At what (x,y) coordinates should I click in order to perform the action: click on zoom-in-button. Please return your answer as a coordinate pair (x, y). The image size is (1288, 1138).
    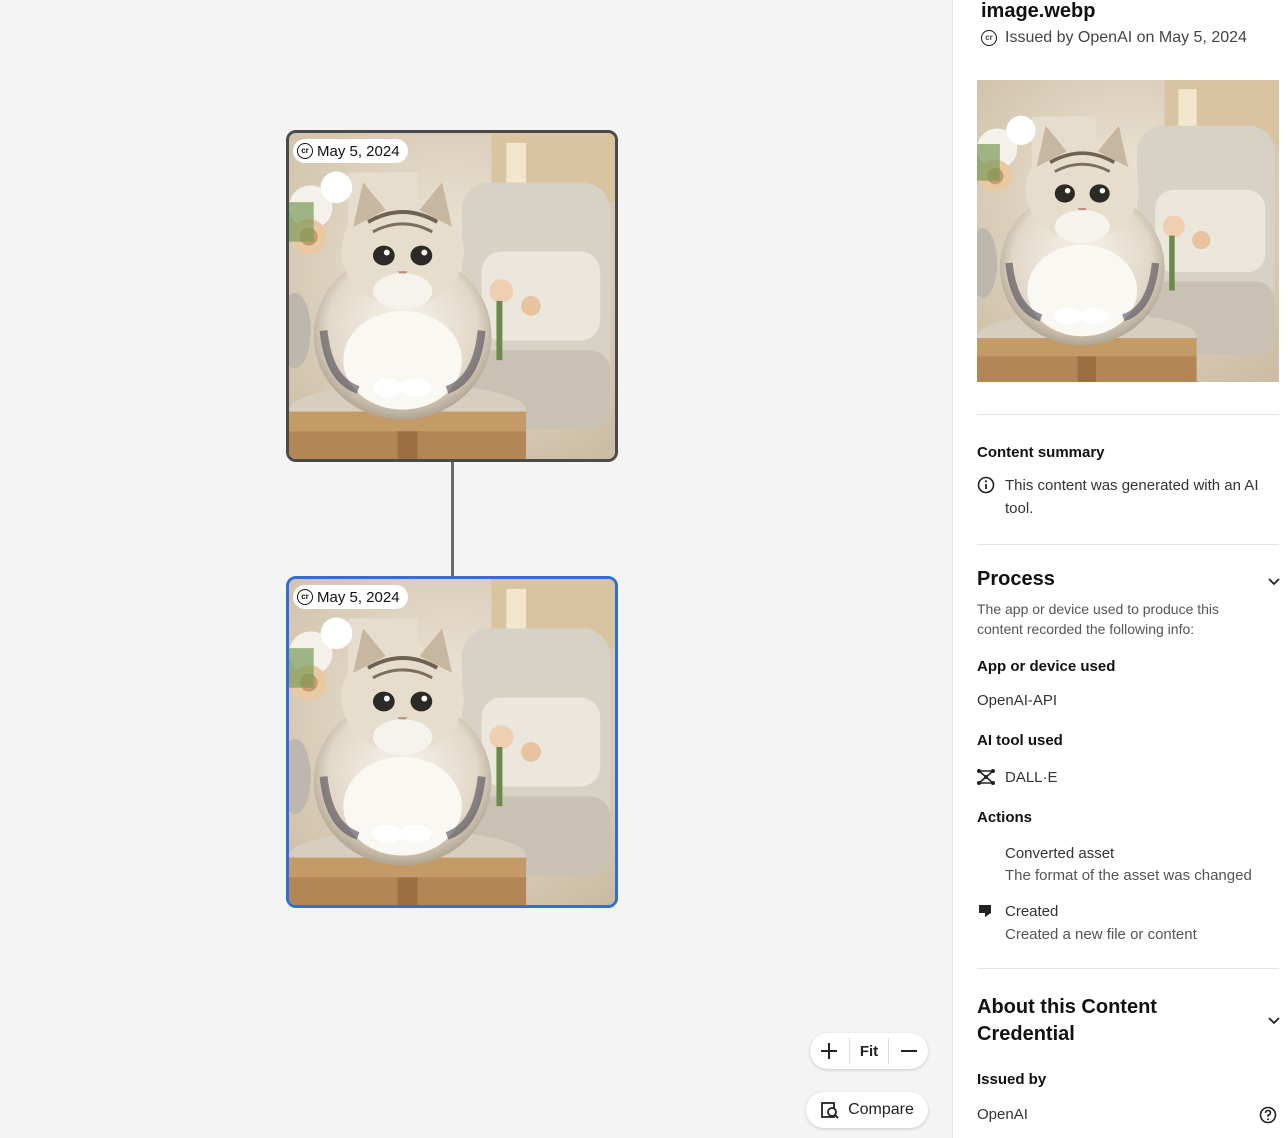
    Looking at the image, I should click on (829, 1051).